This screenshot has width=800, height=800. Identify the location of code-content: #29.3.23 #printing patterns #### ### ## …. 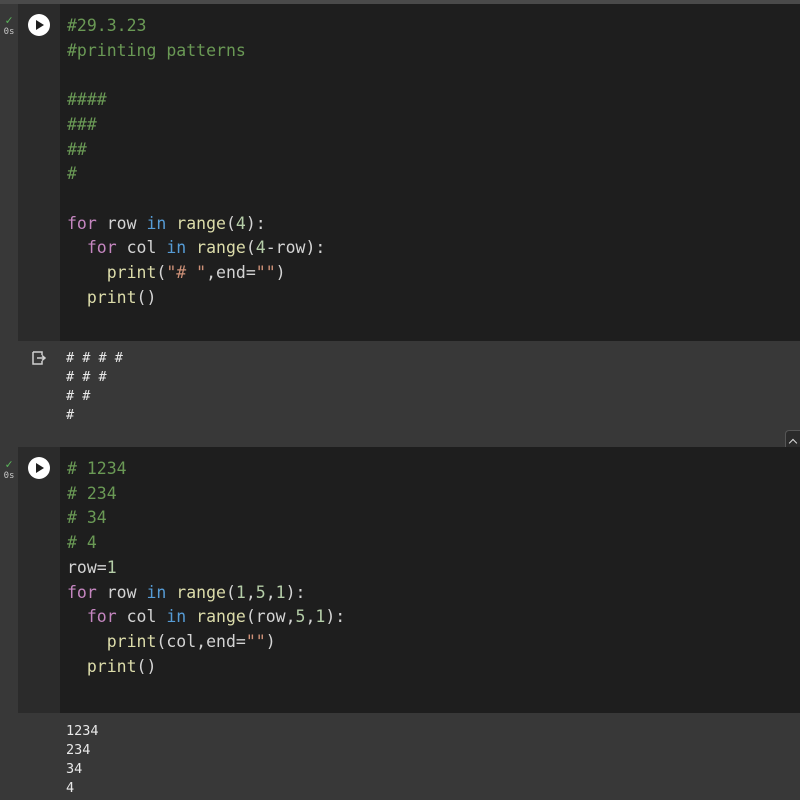
(196, 162).